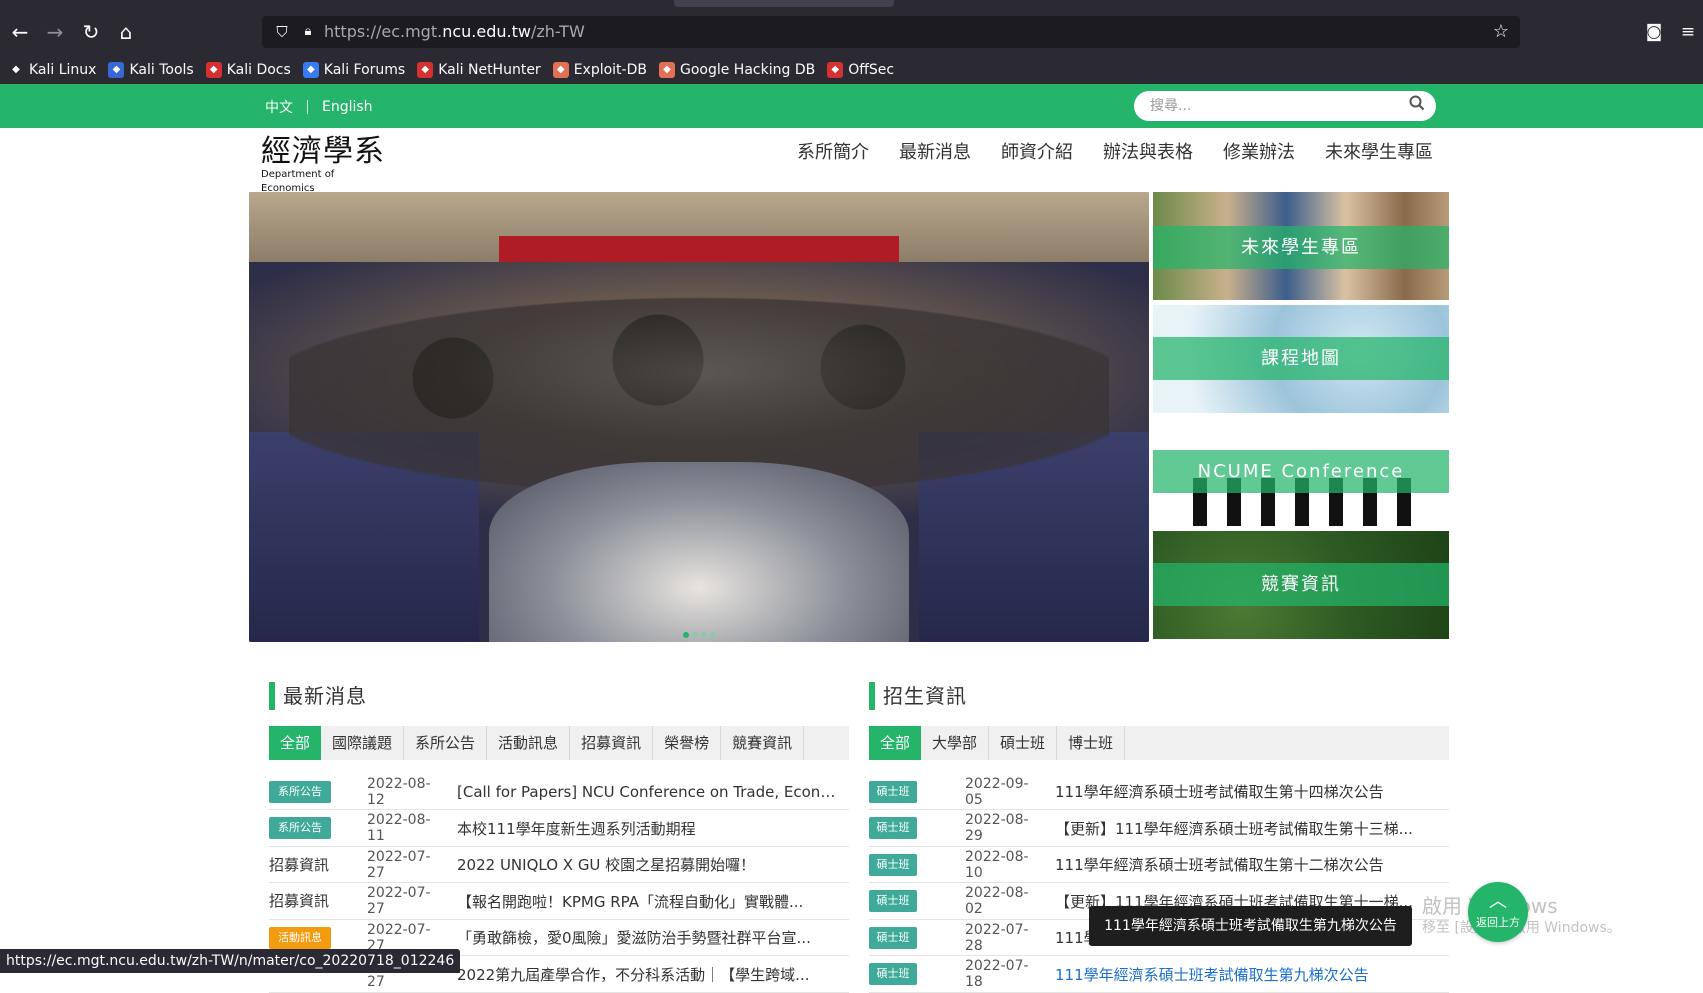 This screenshot has width=1703, height=993. I want to click on address-bar: ⛉ 🔒︎ https://ec.mgt.ncu.edu.tw/zh-TW ☆, so click(891, 32).